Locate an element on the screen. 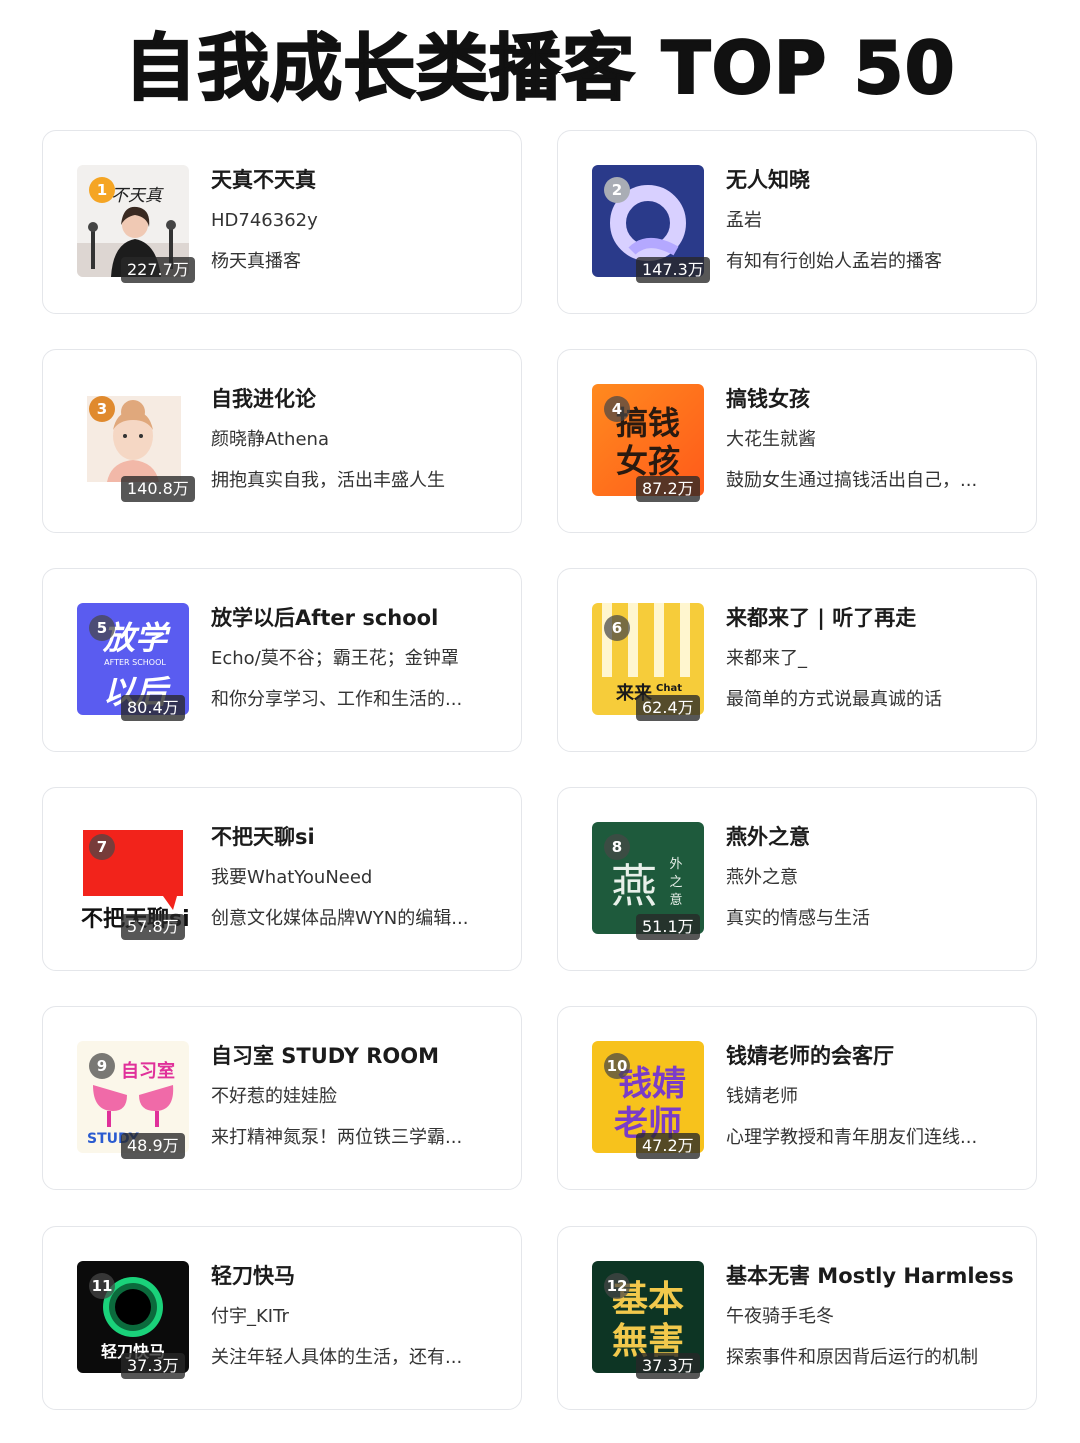  podcast-description: 有知有行创始人孟岩的播客 is located at coordinates (834, 261).